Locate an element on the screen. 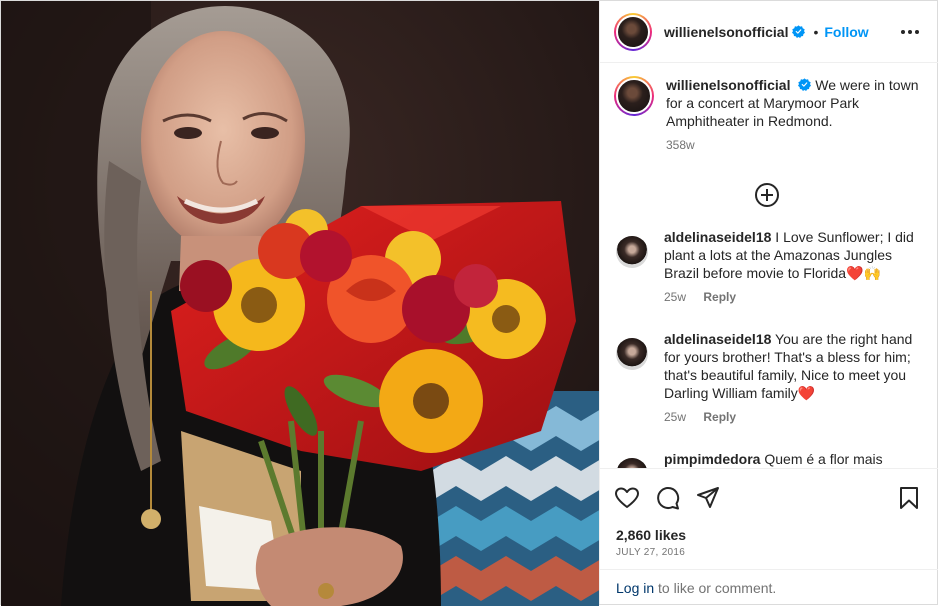 The height and width of the screenshot is (606, 938). follow-button: Follow is located at coordinates (846, 32).